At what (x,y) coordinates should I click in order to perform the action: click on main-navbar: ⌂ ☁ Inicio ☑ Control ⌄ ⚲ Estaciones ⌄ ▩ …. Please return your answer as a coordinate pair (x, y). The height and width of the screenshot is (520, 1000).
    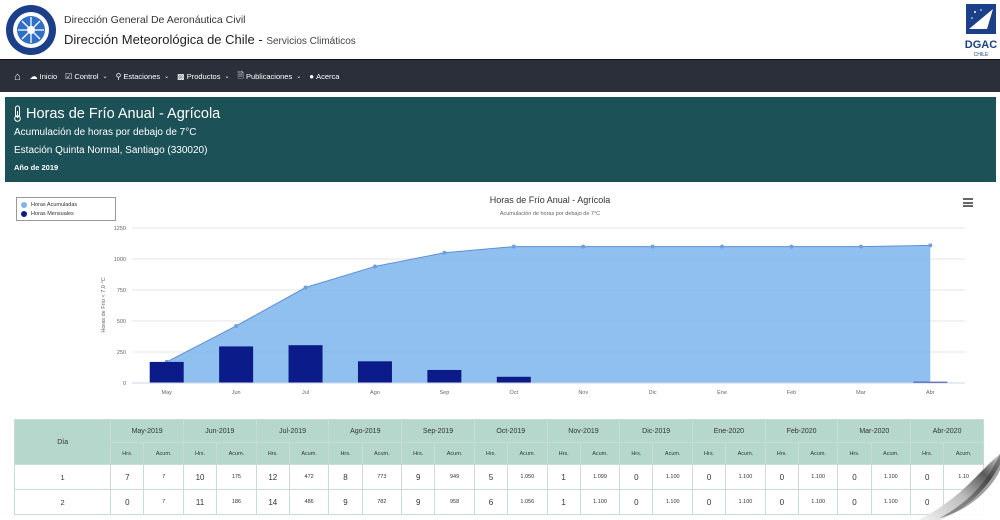
    Looking at the image, I should click on (500, 75).